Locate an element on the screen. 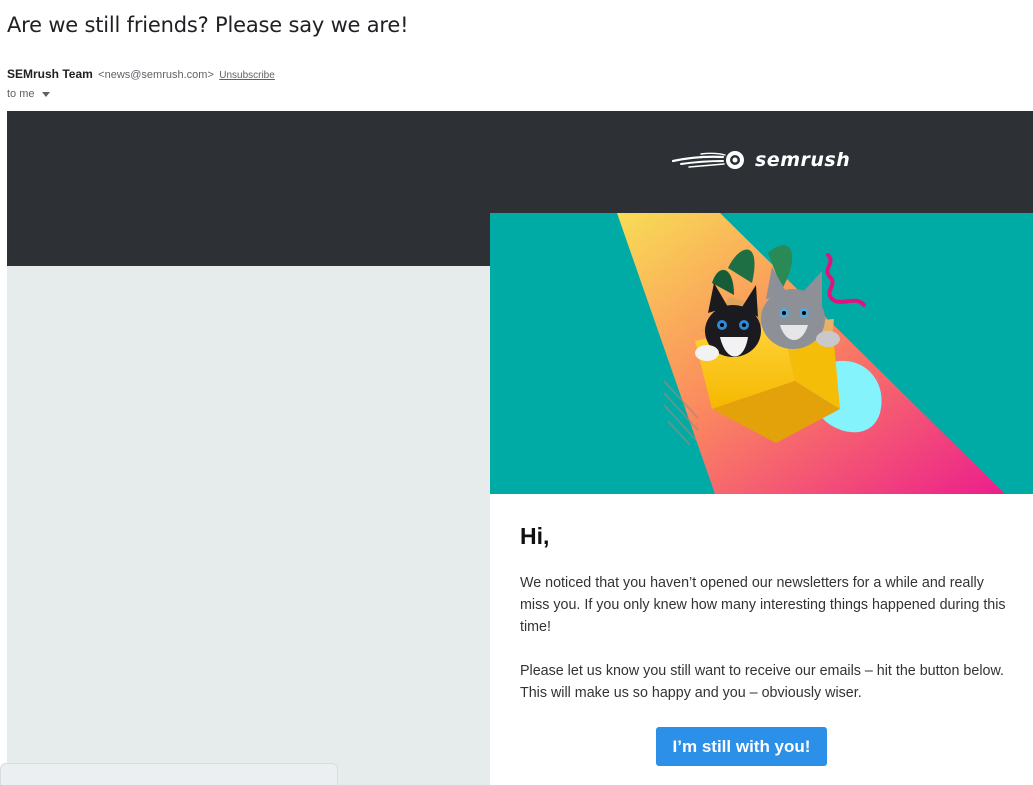 The height and width of the screenshot is (785, 1033). recipient-toggle: to me is located at coordinates (28, 94).